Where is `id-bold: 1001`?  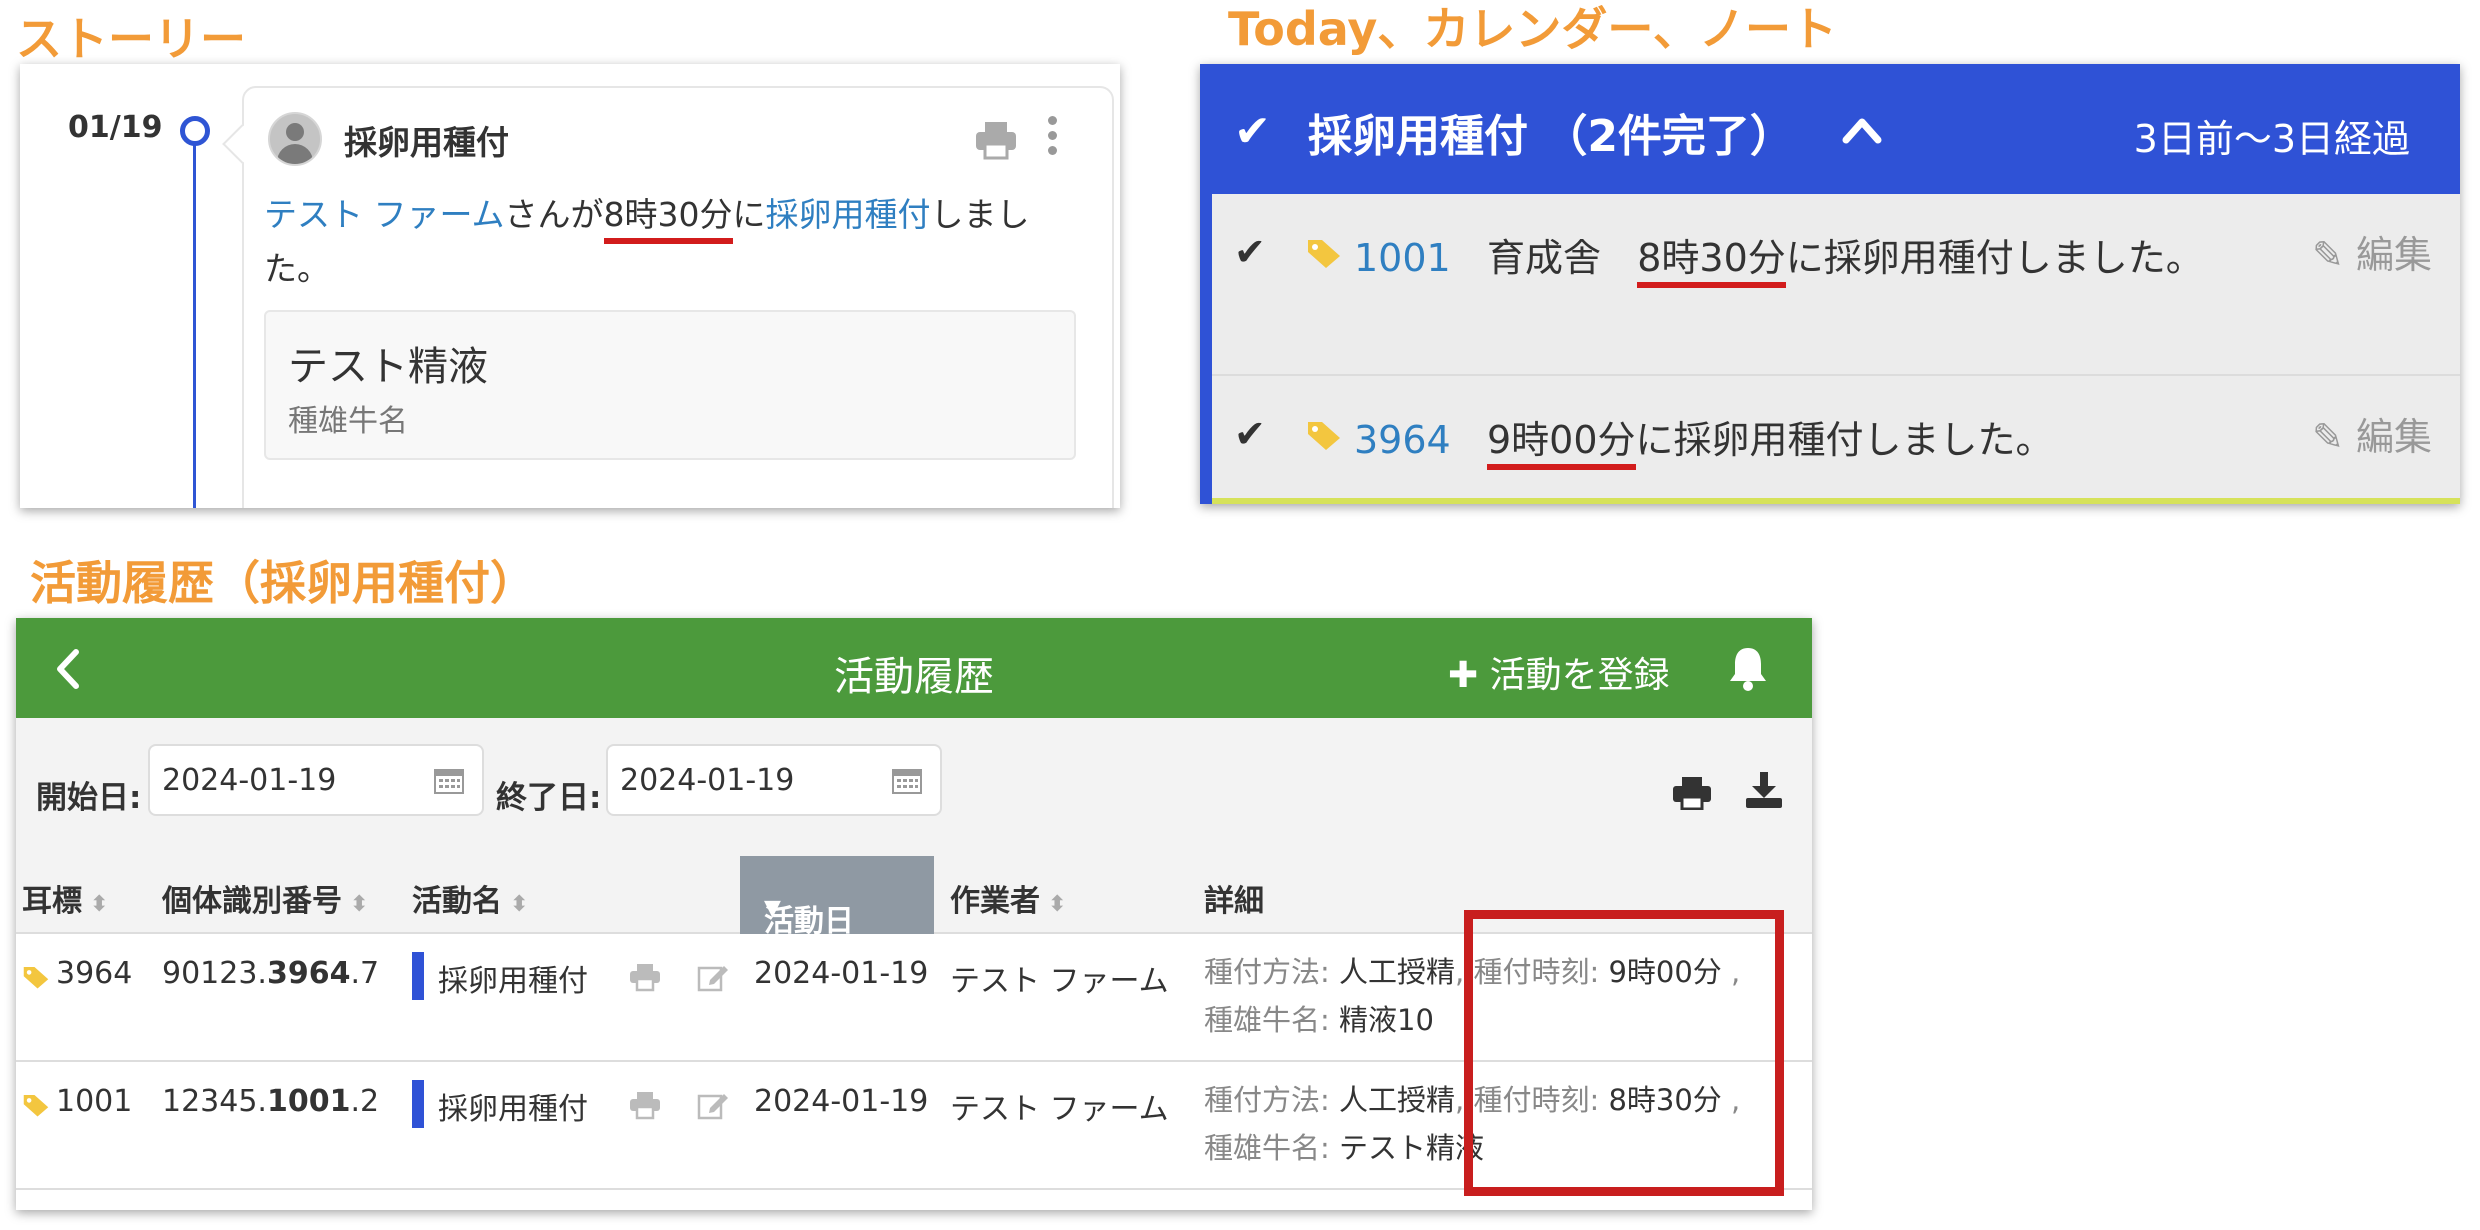 id-bold: 1001 is located at coordinates (308, 1101).